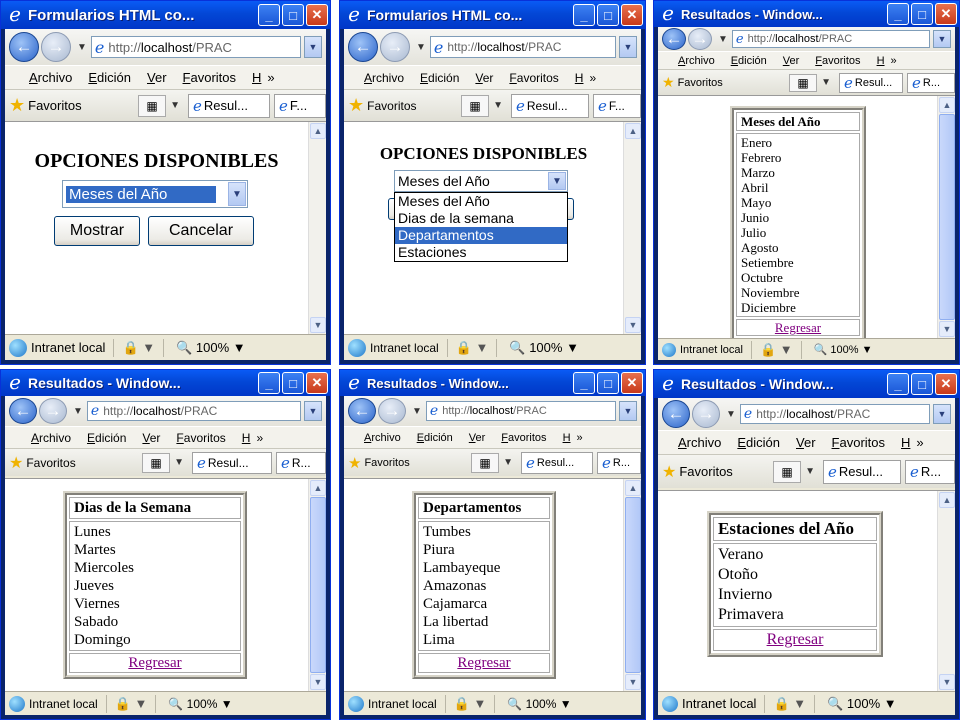  Describe the element at coordinates (481, 252) in the screenshot. I see `option-estaciones: Estaciones` at that location.